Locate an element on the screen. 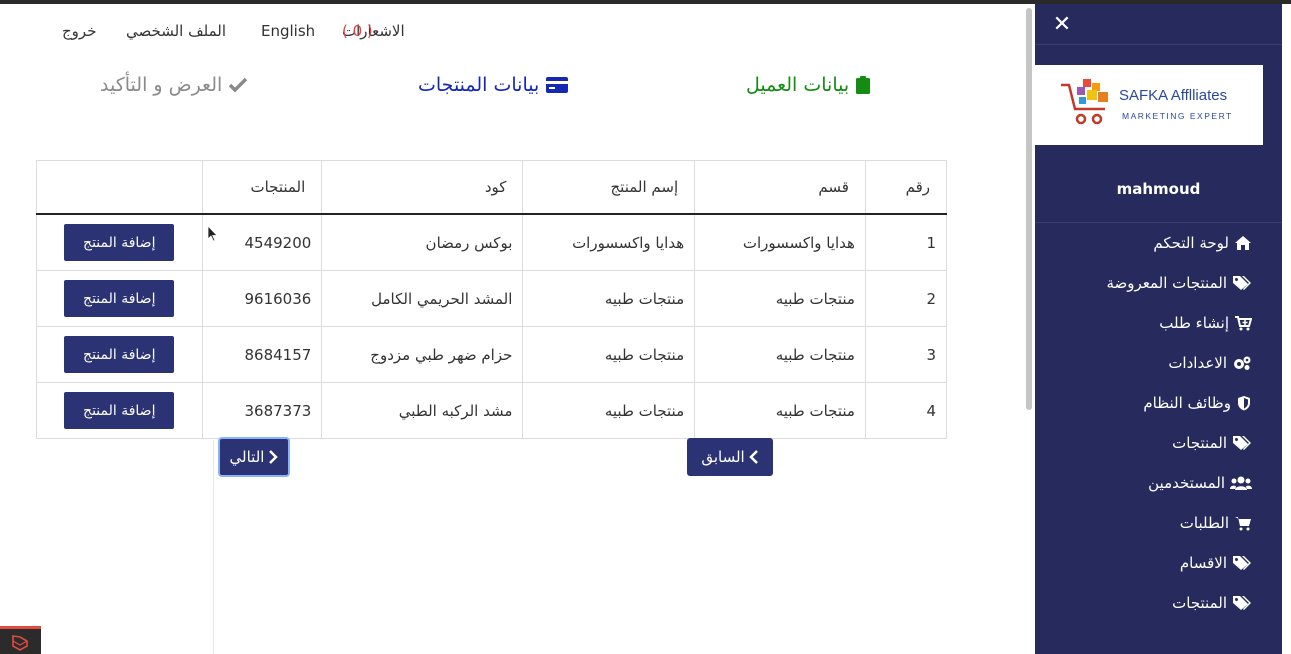 Image resolution: width=1291 pixels, height=654 pixels. cell-products: 4549200 is located at coordinates (262, 242).